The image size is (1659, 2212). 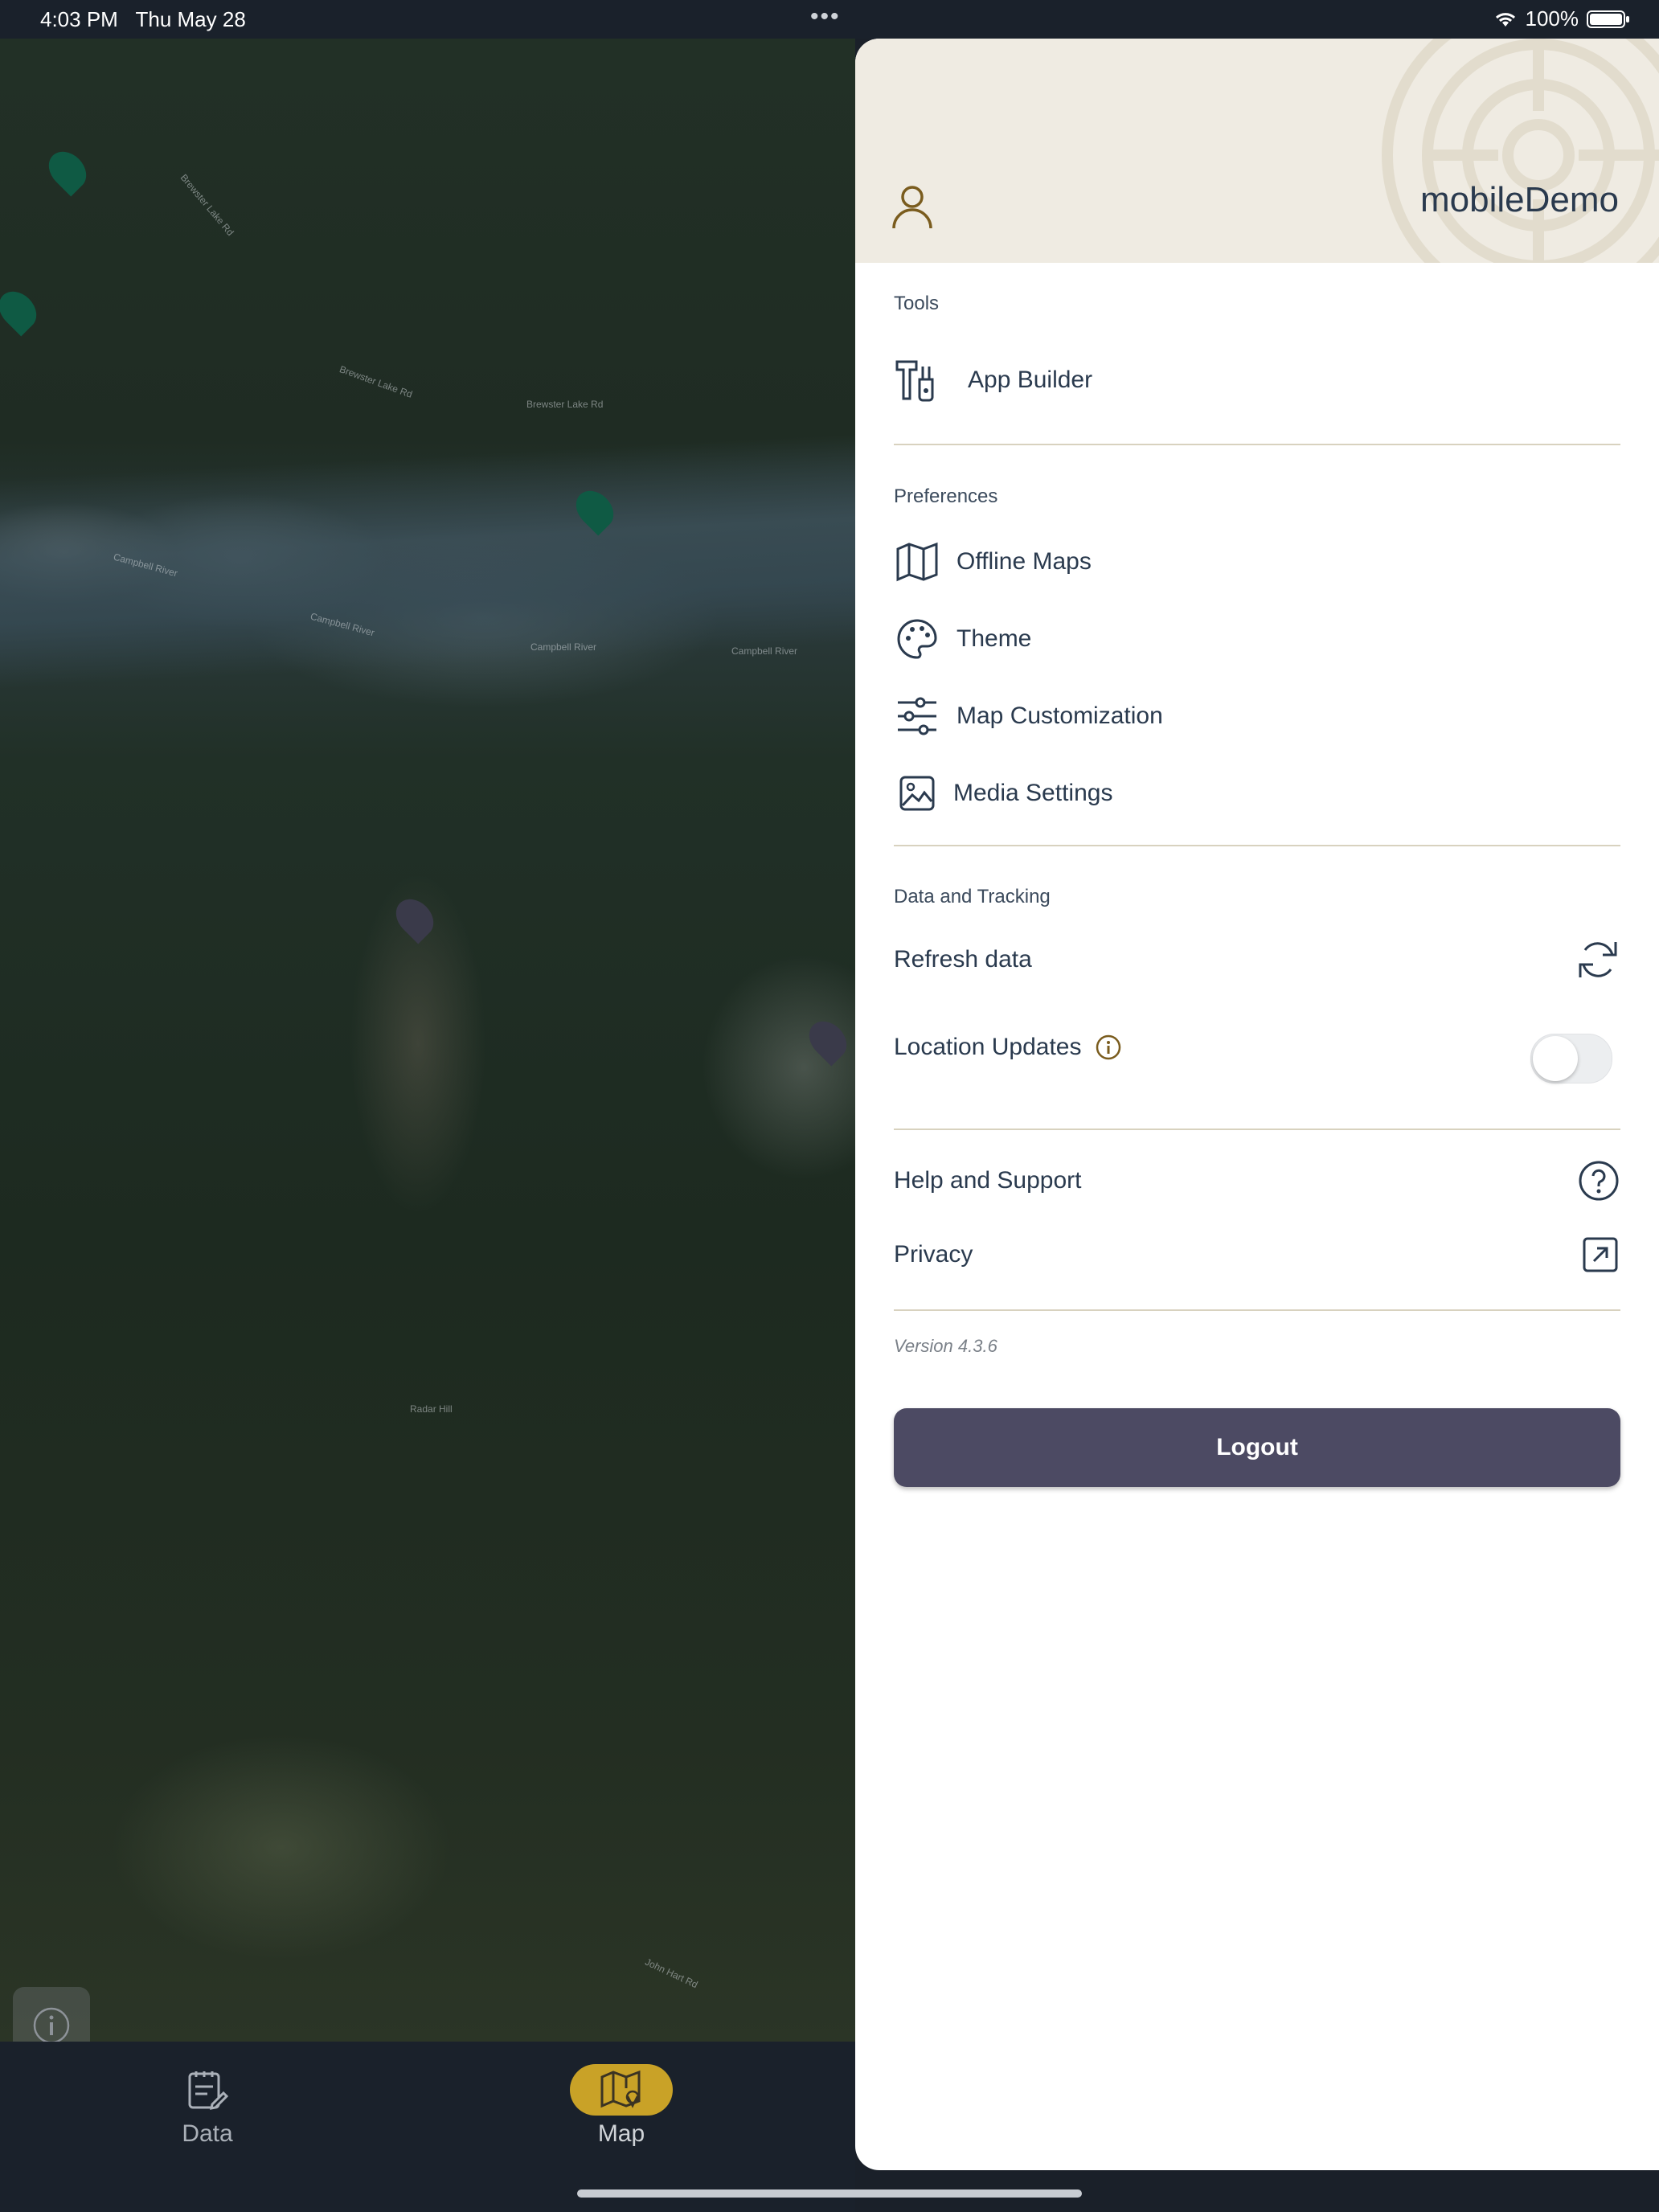 I want to click on user-icon, so click(x=912, y=207).